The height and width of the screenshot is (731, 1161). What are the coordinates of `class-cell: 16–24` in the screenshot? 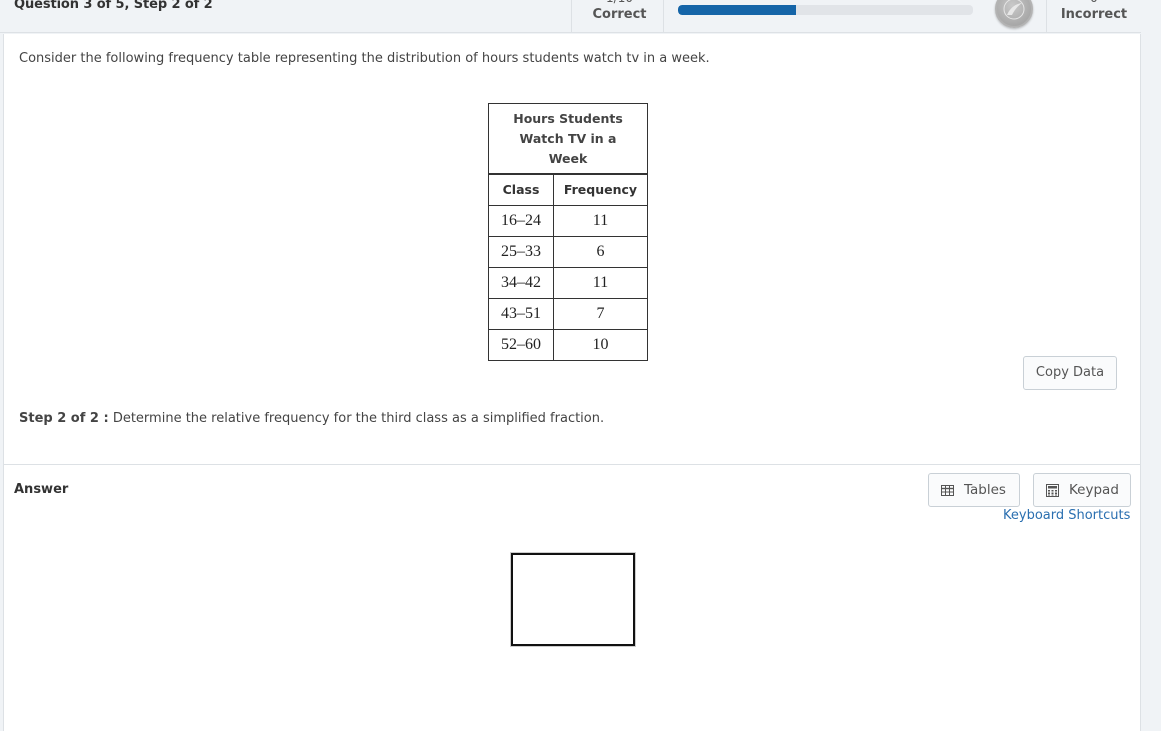 It's located at (521, 220).